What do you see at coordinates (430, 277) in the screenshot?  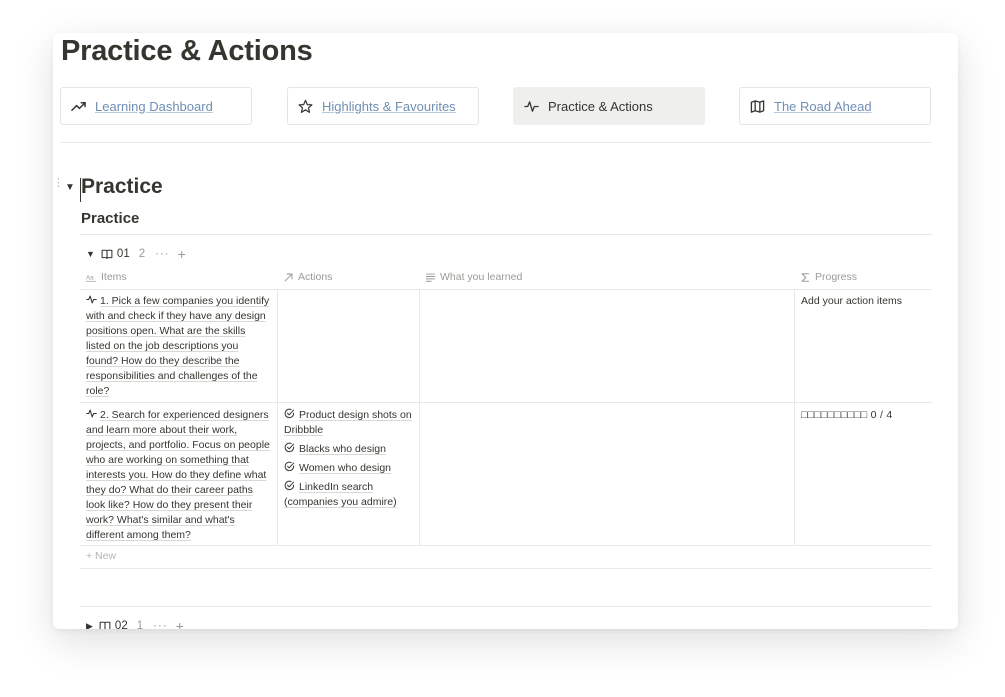 I see `text-lines-icon` at bounding box center [430, 277].